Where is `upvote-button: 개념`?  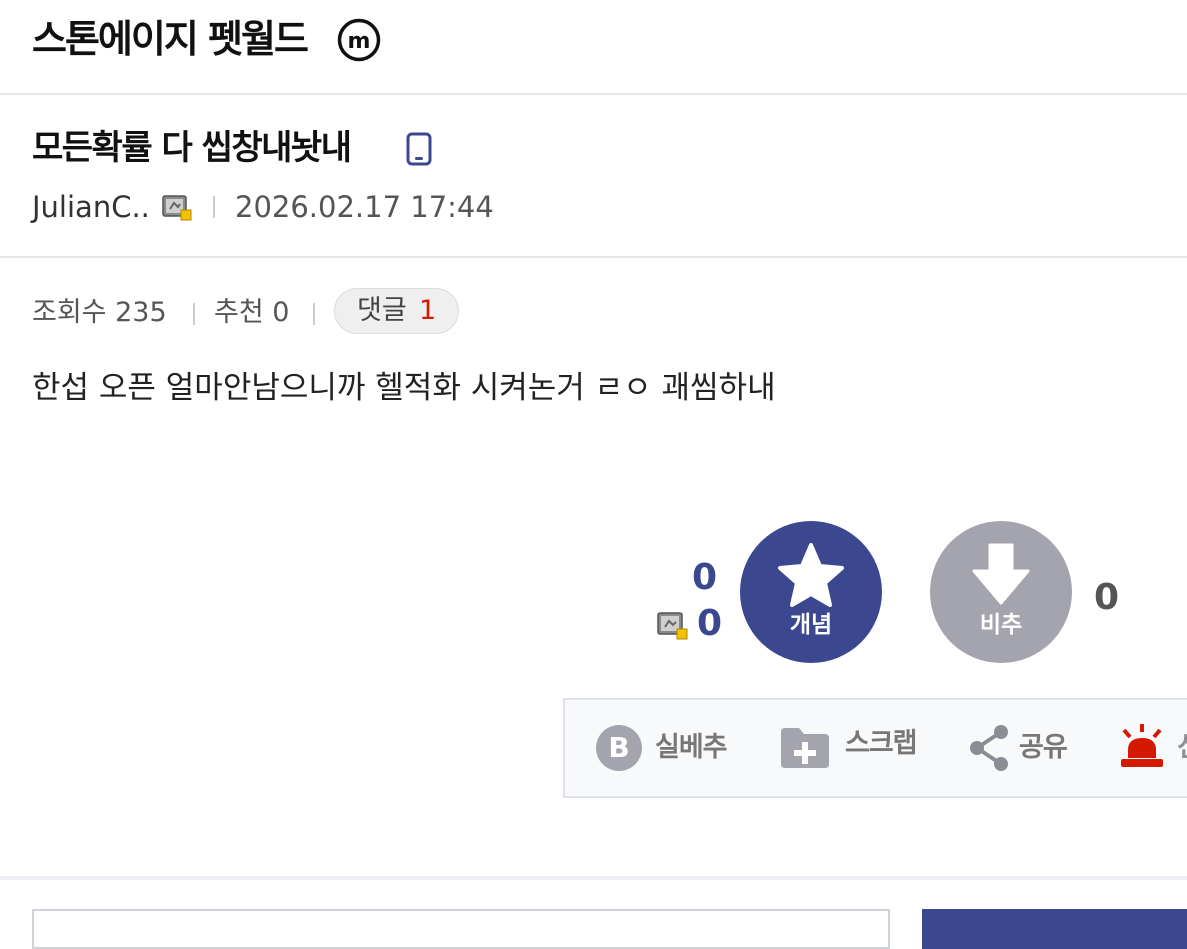
upvote-button: 개념 is located at coordinates (811, 592).